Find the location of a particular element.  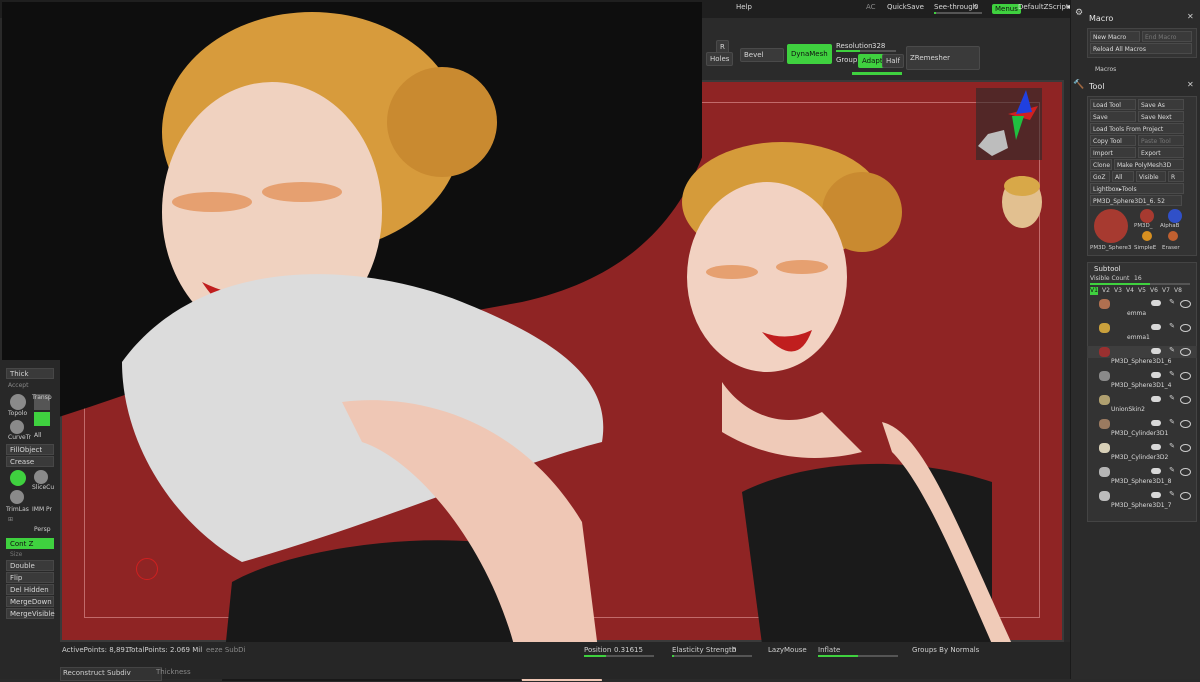

dynamesh-button: DynaMesh is located at coordinates (809, 54).